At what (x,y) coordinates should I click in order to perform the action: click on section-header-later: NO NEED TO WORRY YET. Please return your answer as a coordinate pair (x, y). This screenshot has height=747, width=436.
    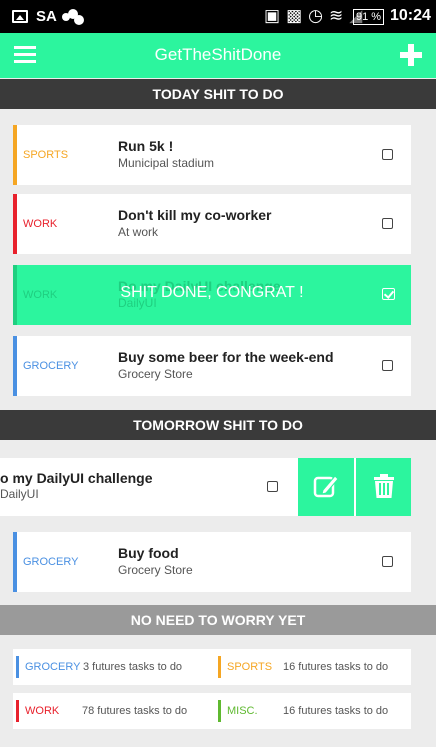
    Looking at the image, I should click on (218, 620).